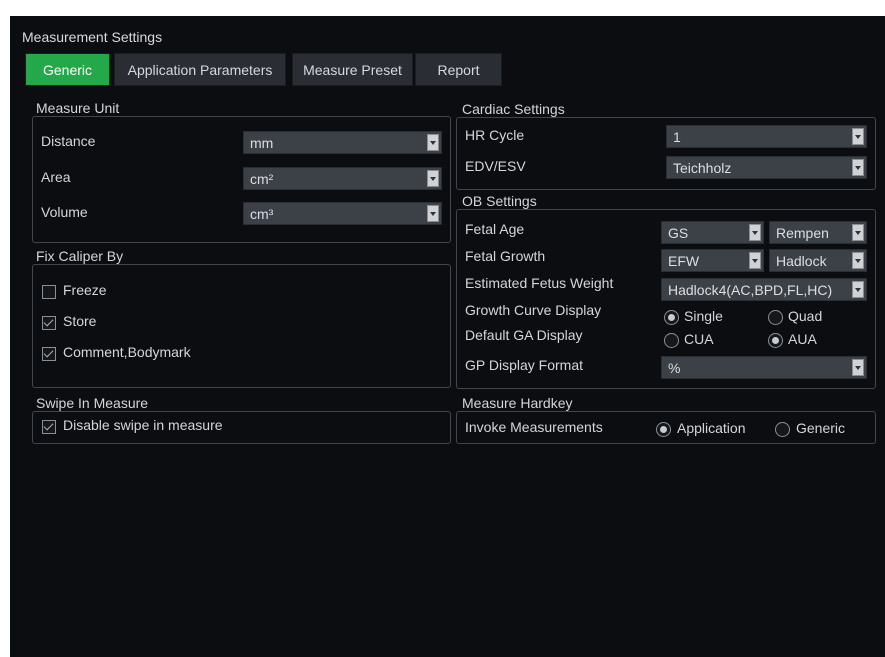  Describe the element at coordinates (81, 108) in the screenshot. I see `measure-unit-legend: Measure Unit` at that location.